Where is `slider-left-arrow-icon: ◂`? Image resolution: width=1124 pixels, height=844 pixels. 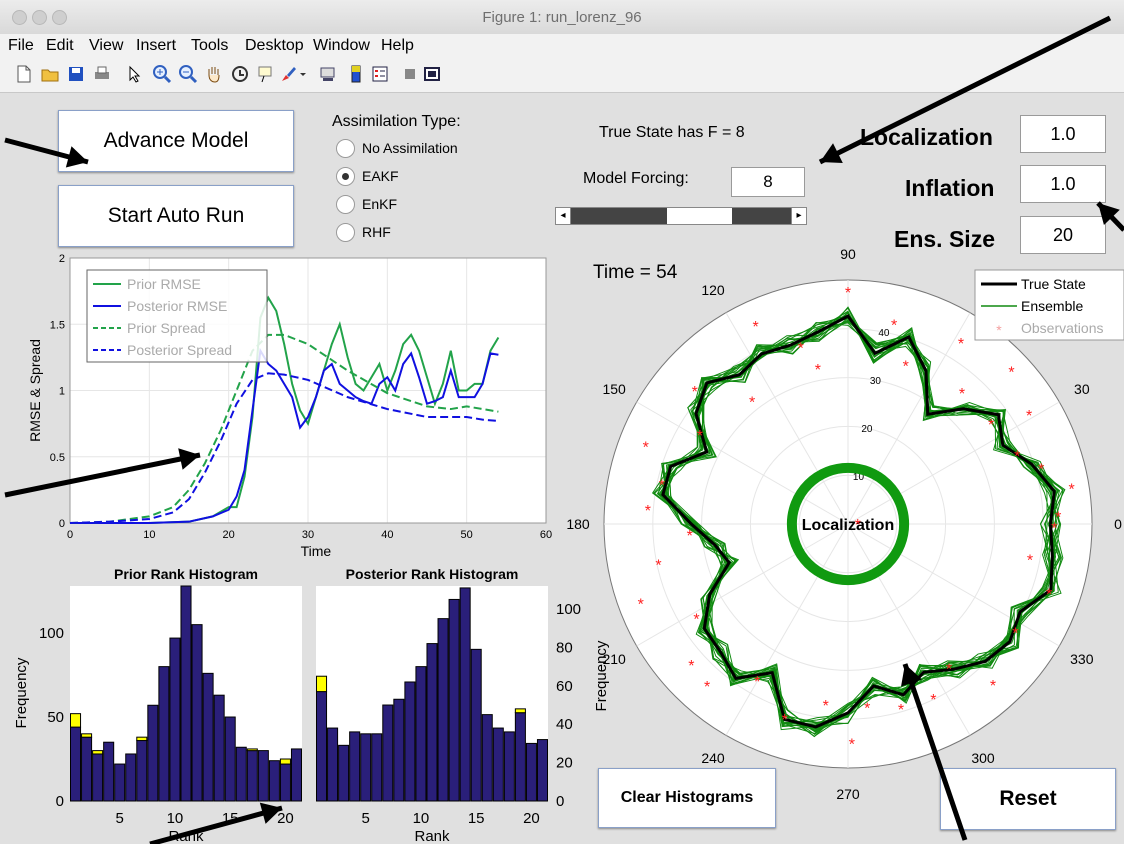 slider-left-arrow-icon: ◂ is located at coordinates (563, 216).